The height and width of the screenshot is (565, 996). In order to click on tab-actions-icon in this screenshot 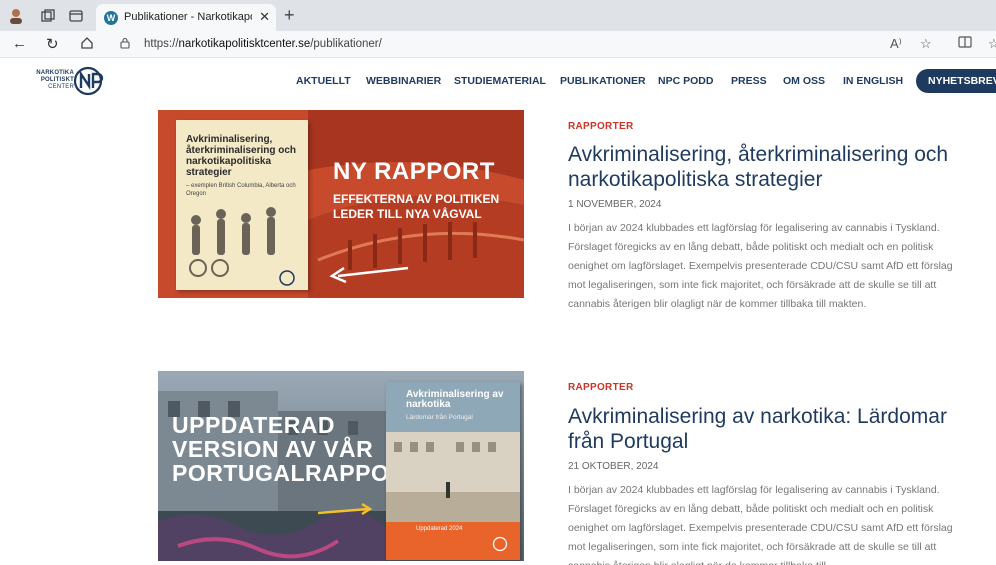, I will do `click(76, 16)`.